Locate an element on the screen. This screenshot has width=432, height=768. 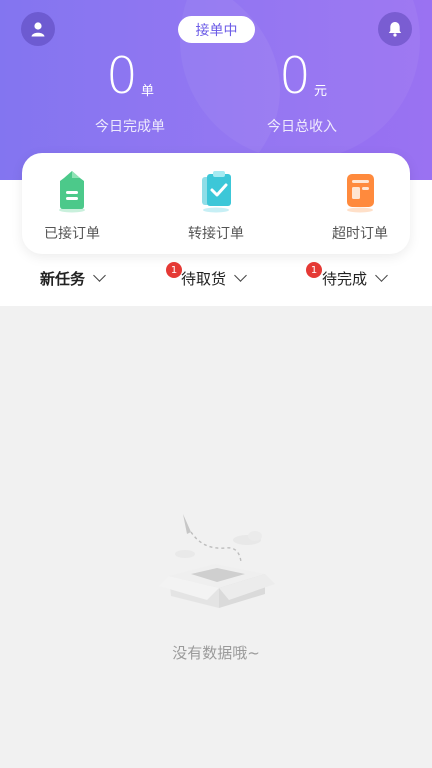
tab-pending-pickup: 待取货 is located at coordinates (214, 278).